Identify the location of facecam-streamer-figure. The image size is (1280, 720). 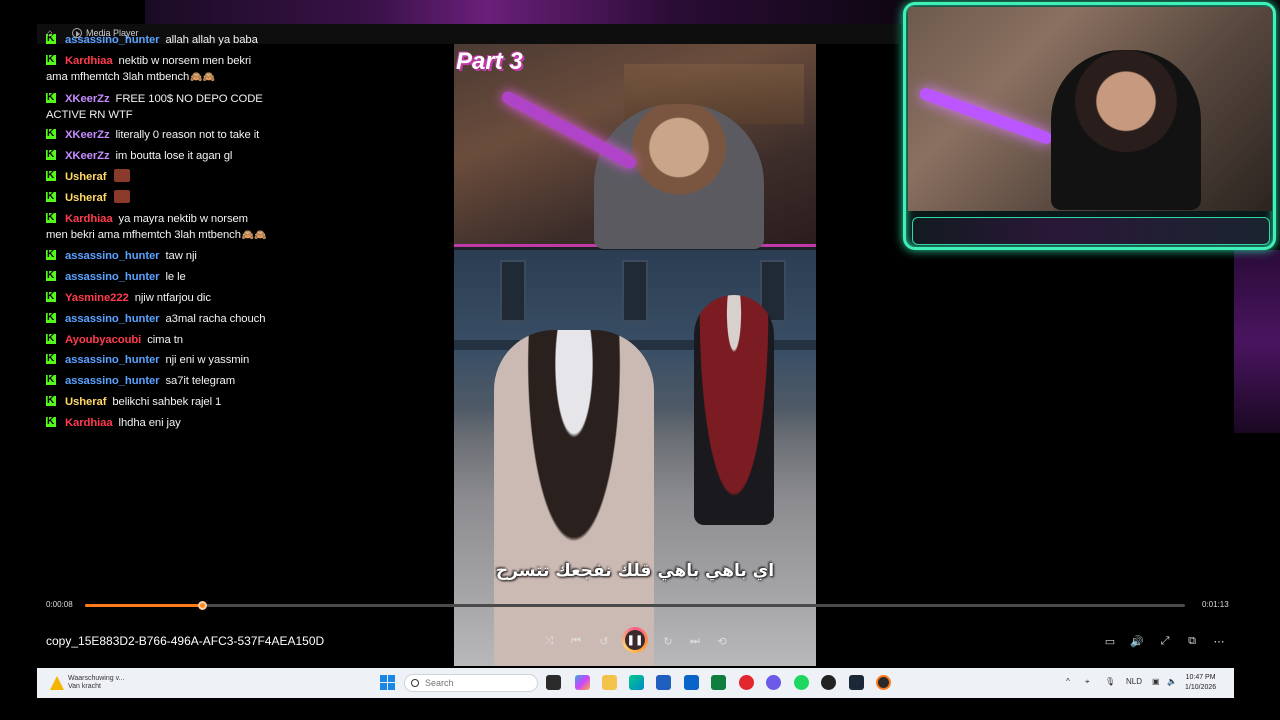
(1126, 130).